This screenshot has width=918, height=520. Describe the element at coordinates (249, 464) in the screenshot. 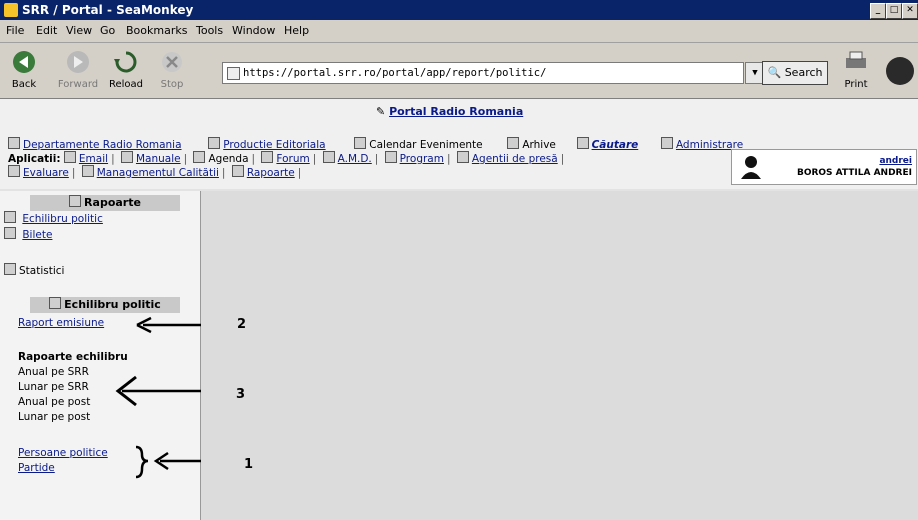

I see `annotation-number-1: 1` at that location.